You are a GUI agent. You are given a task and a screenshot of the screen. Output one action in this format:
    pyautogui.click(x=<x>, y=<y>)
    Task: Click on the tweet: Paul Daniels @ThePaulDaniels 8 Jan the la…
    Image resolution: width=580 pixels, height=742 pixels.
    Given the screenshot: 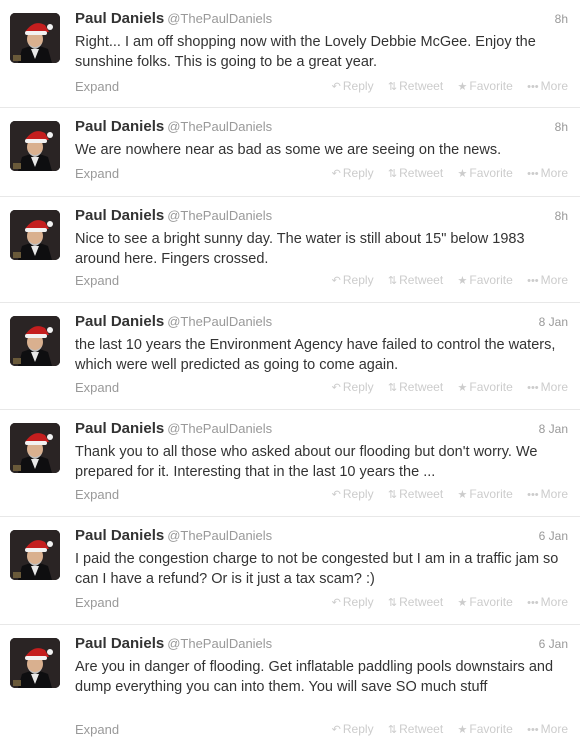 What is the action you would take?
    pyautogui.click(x=290, y=356)
    